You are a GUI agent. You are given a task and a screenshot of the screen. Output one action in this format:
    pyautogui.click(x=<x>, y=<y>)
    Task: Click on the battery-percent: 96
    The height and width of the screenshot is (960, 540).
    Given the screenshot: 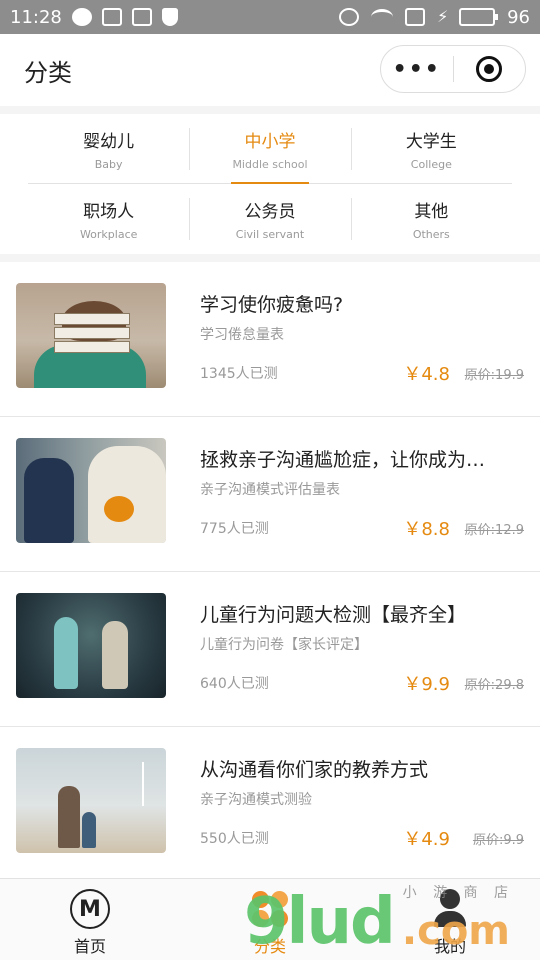 What is the action you would take?
    pyautogui.click(x=518, y=17)
    